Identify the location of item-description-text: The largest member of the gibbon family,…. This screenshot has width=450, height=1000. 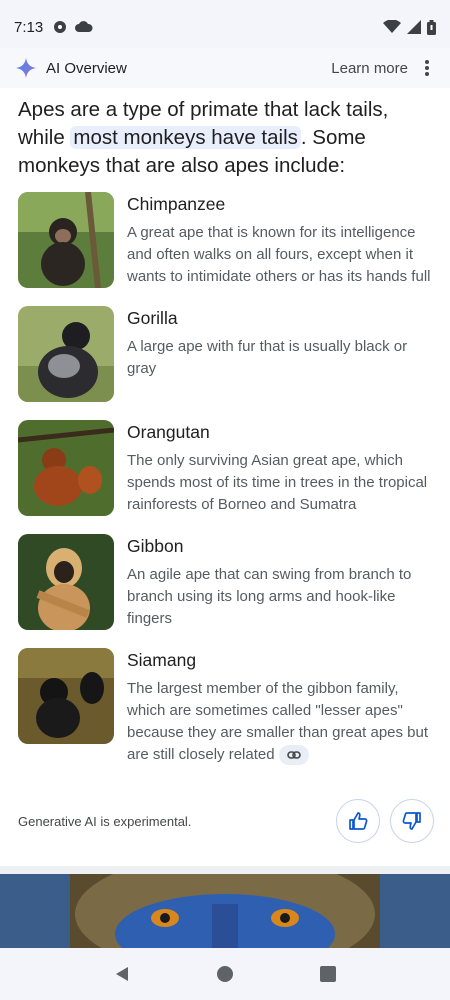
(278, 721).